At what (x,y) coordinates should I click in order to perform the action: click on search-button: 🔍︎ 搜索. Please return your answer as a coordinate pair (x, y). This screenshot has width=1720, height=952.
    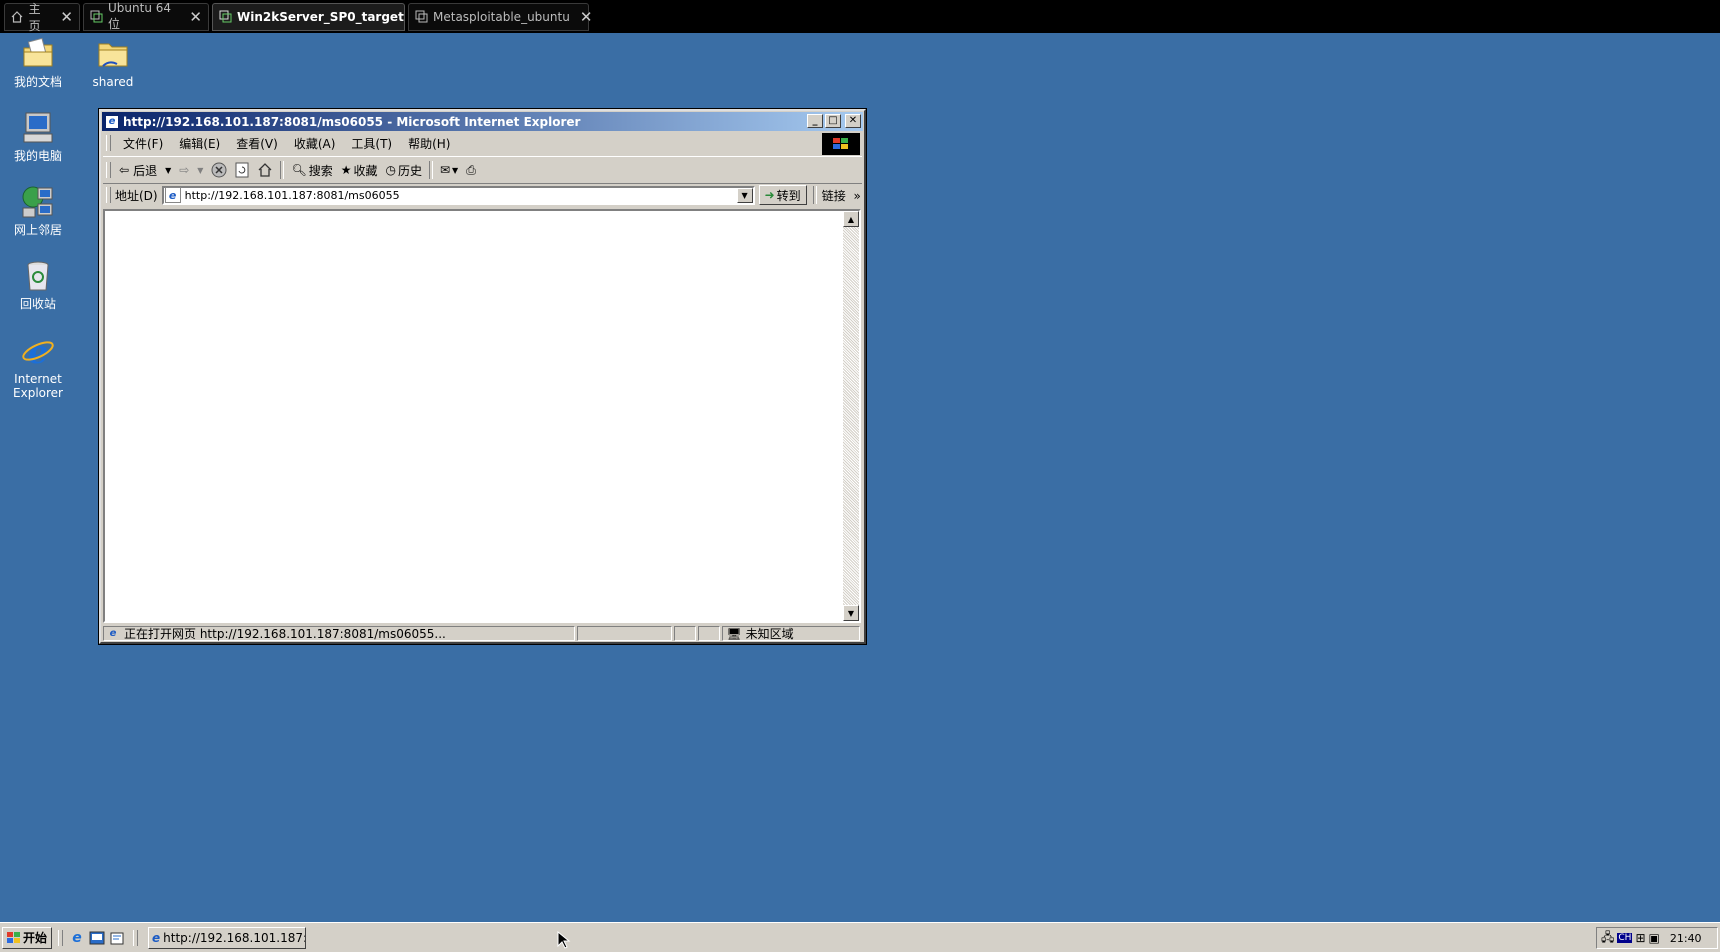
    Looking at the image, I should click on (311, 170).